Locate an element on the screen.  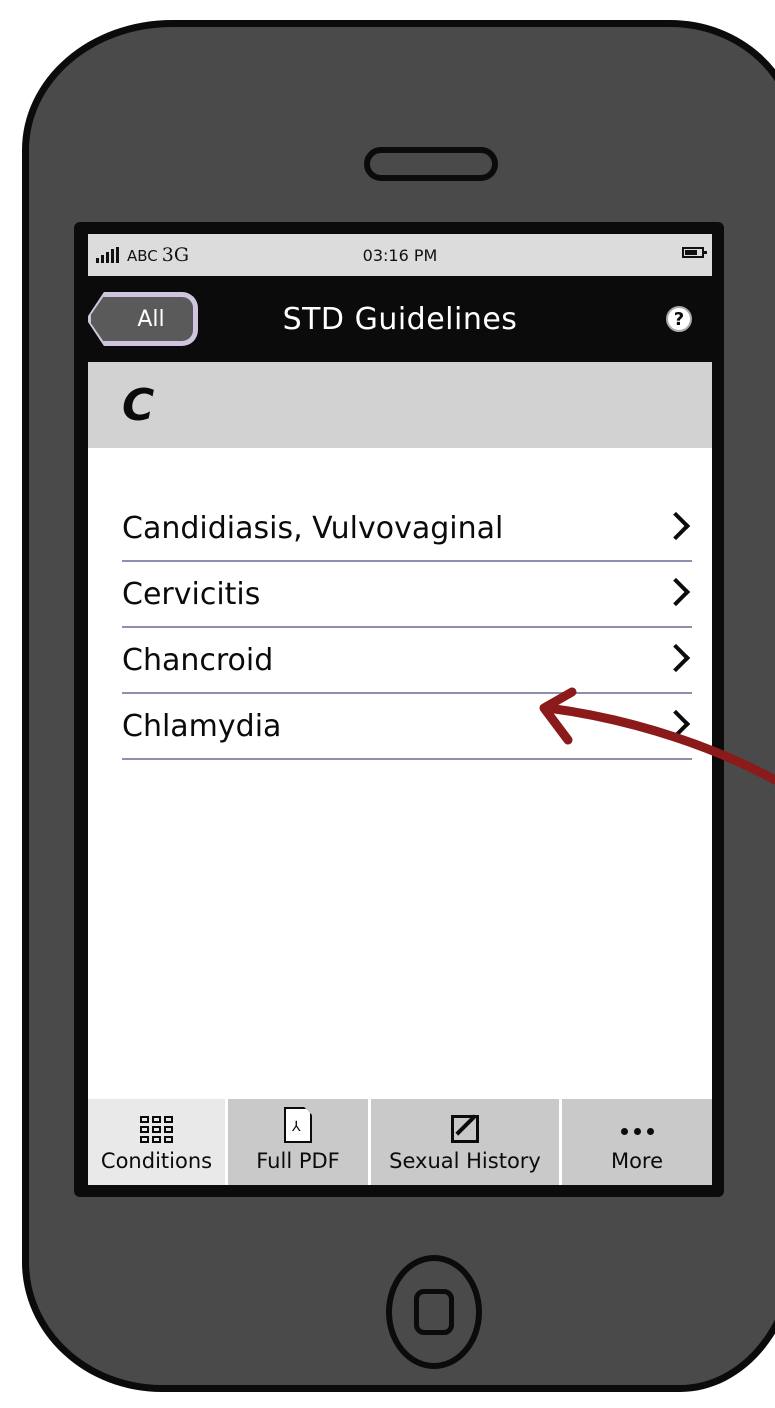
tab-label: Full PDF is located at coordinates (298, 1161).